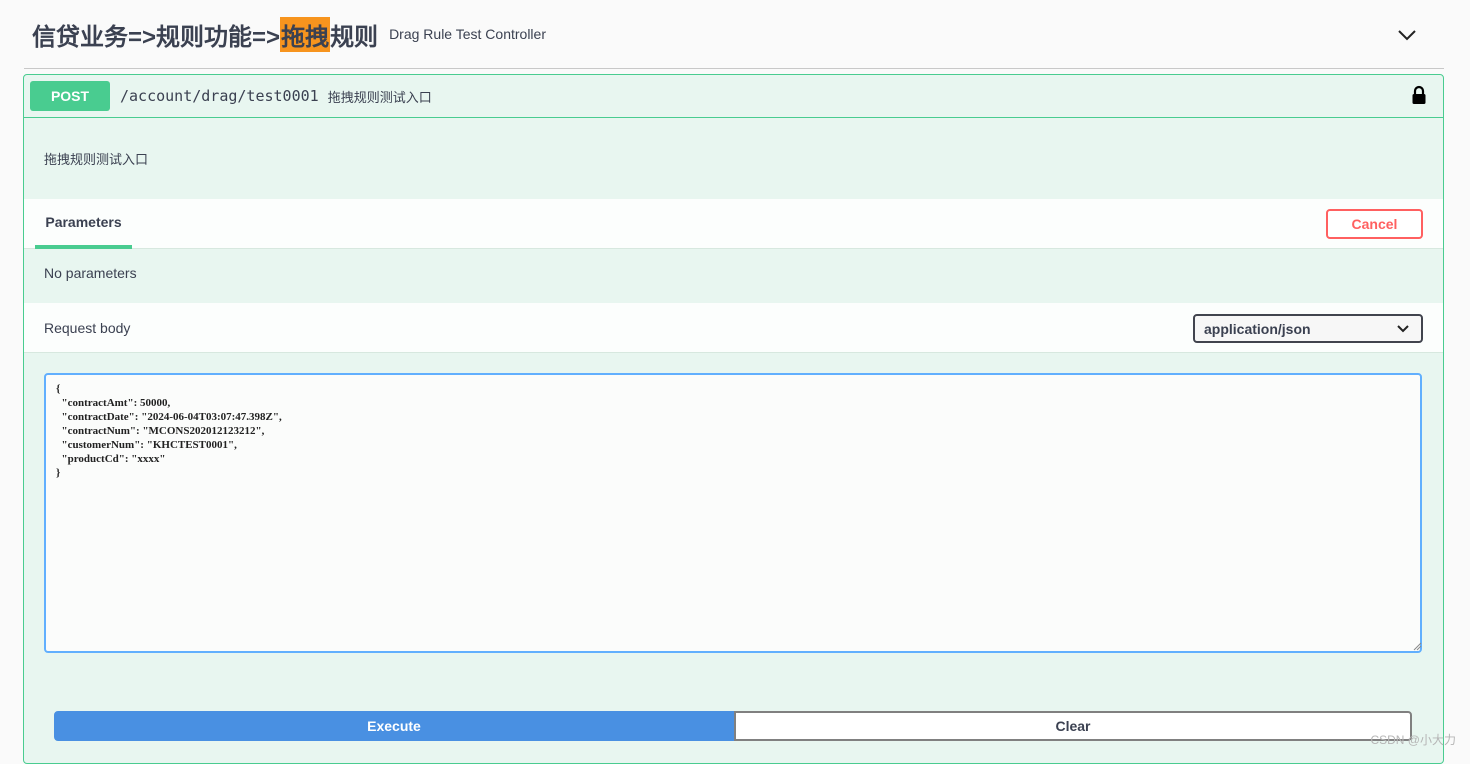 The width and height of the screenshot is (1470, 764). What do you see at coordinates (1073, 726) in the screenshot?
I see `clear-button: Clear` at bounding box center [1073, 726].